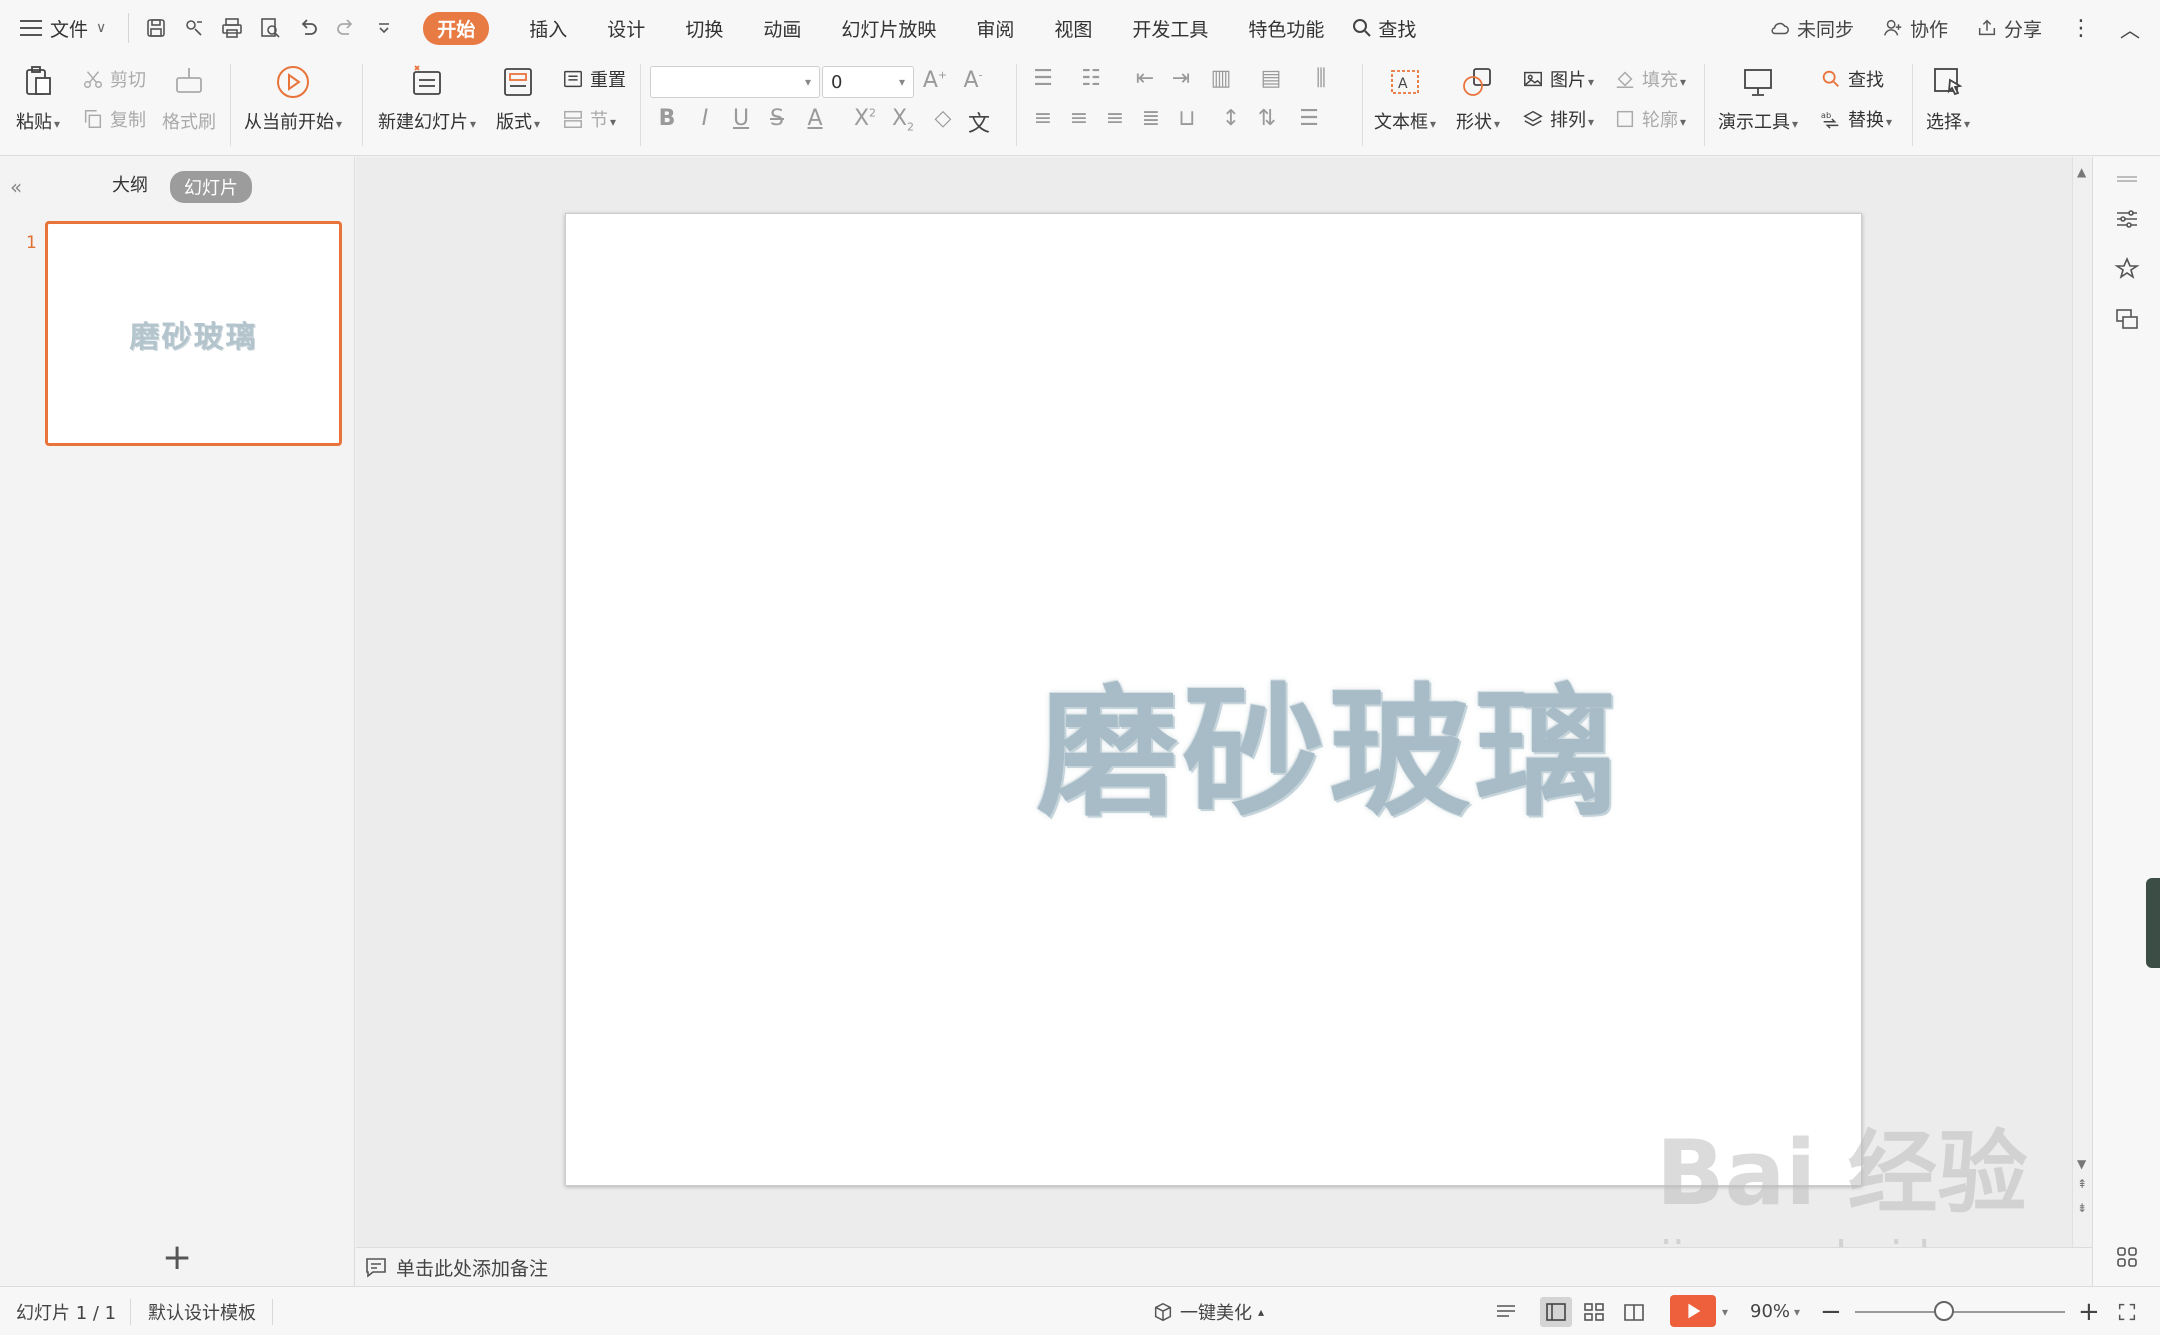 The height and width of the screenshot is (1335, 2160). Describe the element at coordinates (1856, 119) in the screenshot. I see `replace-button: ab 替换` at that location.